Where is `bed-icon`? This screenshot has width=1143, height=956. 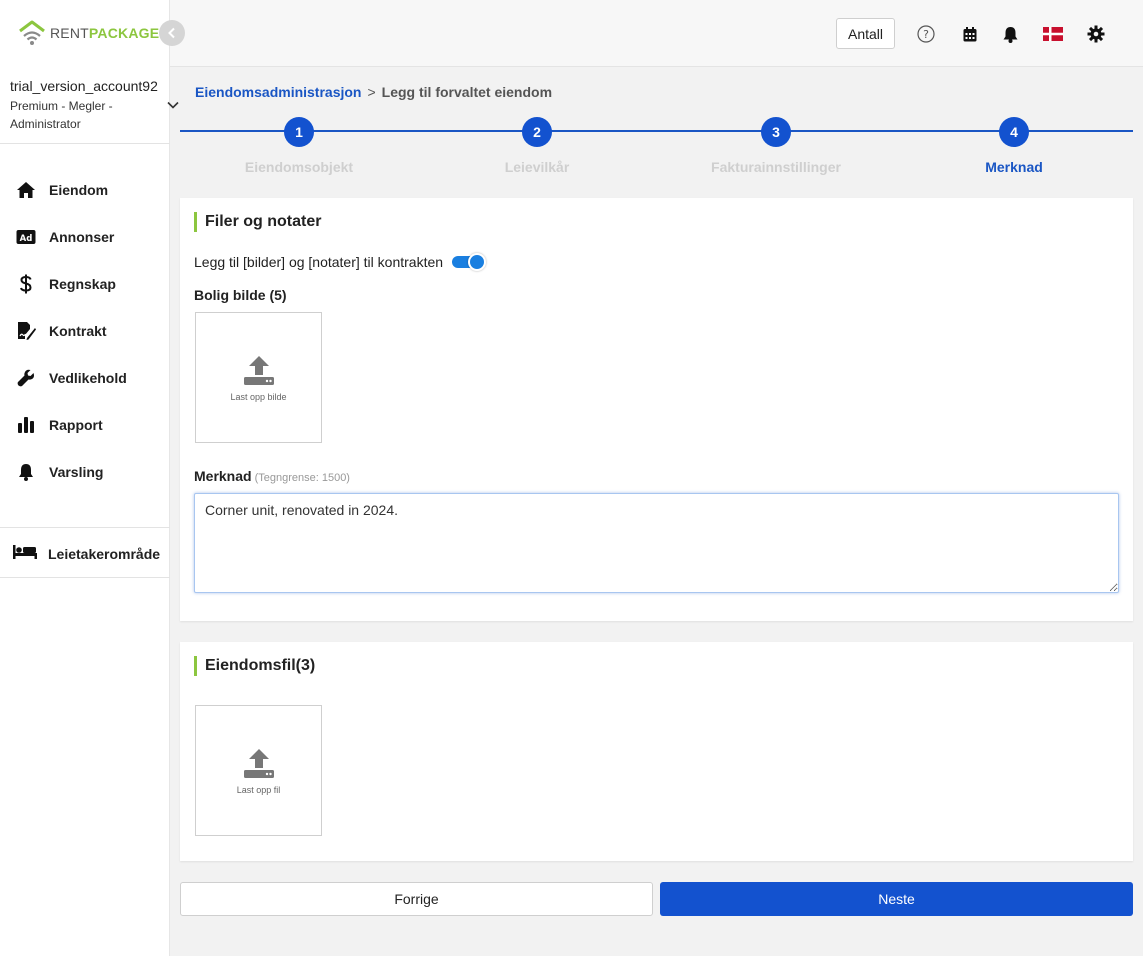
bed-icon is located at coordinates (25, 554).